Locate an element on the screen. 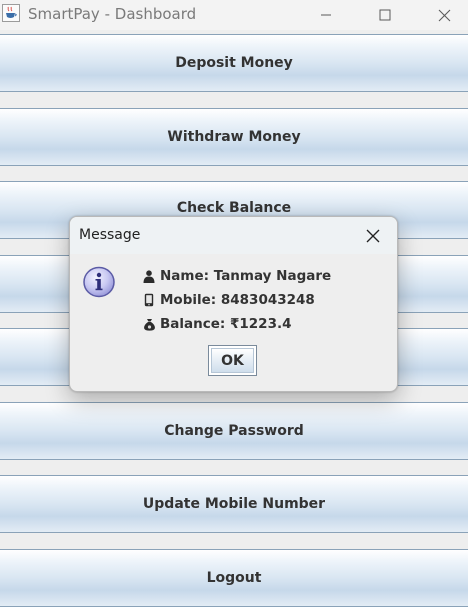 This screenshot has height=607, width=468. deposit-money-button: Deposit Money is located at coordinates (234, 63).